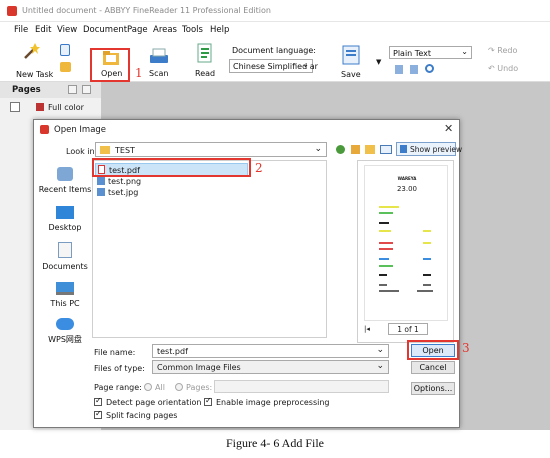 The width and height of the screenshot is (550, 458). What do you see at coordinates (65, 331) in the screenshot?
I see `place-wps-cloud: WPS网盘` at bounding box center [65, 331].